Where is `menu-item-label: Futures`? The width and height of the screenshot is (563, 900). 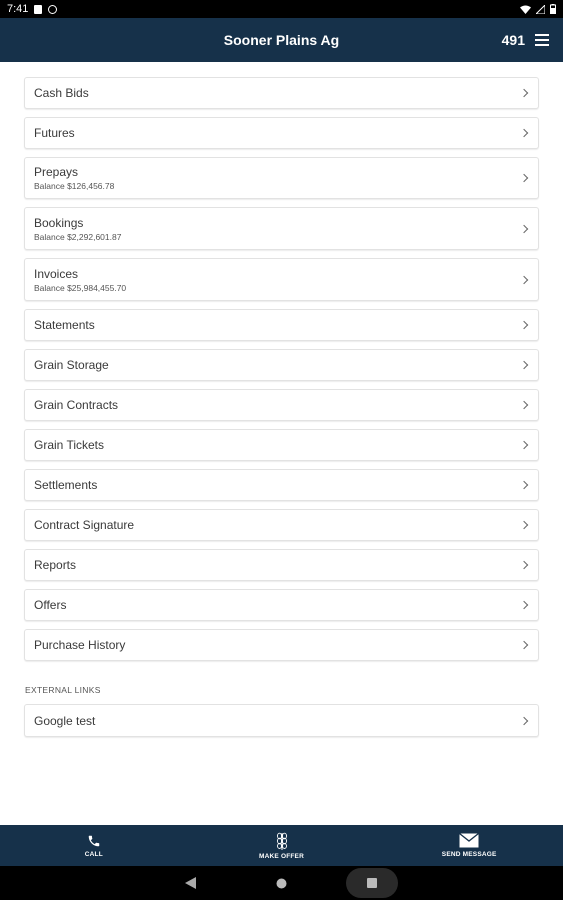 menu-item-label: Futures is located at coordinates (54, 133).